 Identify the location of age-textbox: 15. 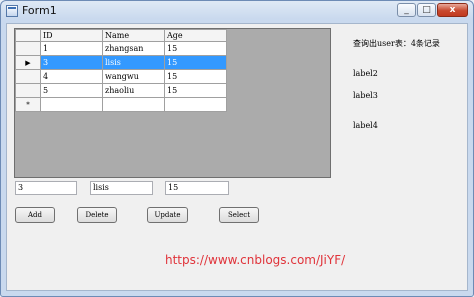
(197, 188).